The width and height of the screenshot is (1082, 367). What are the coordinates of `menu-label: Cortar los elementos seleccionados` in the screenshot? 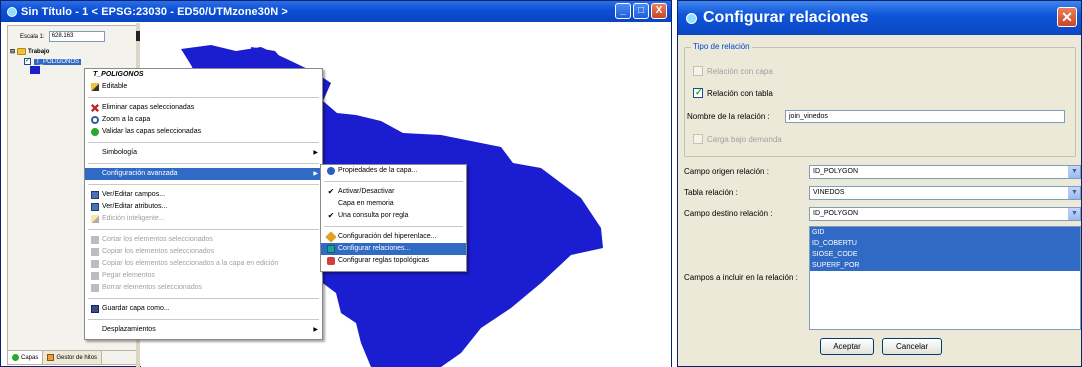 It's located at (157, 239).